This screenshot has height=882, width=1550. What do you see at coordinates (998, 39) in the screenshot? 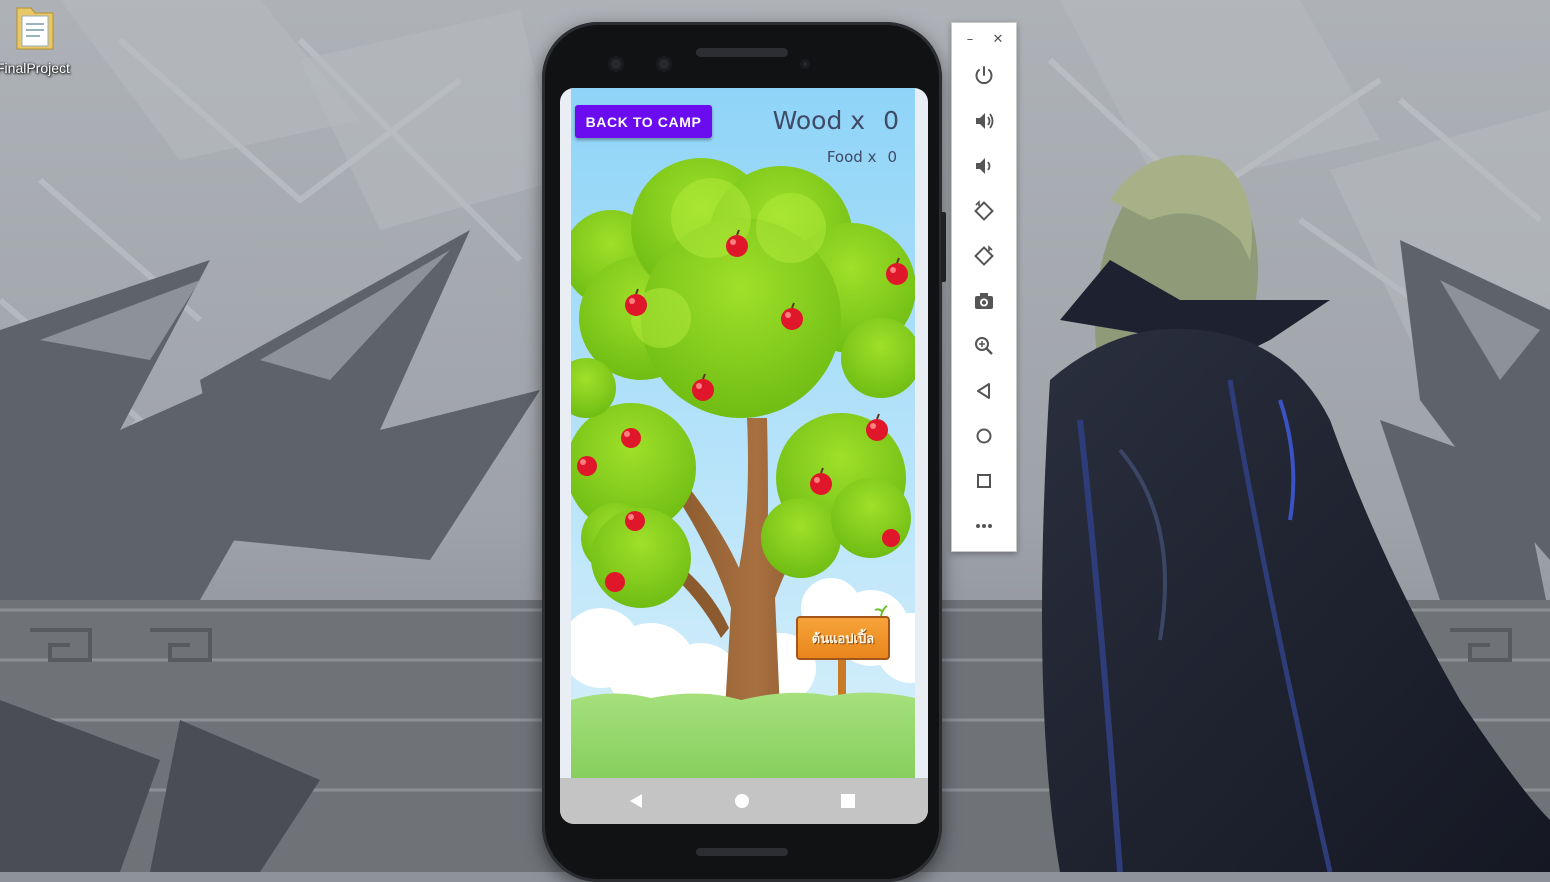
I see `close-button: ✕` at bounding box center [998, 39].